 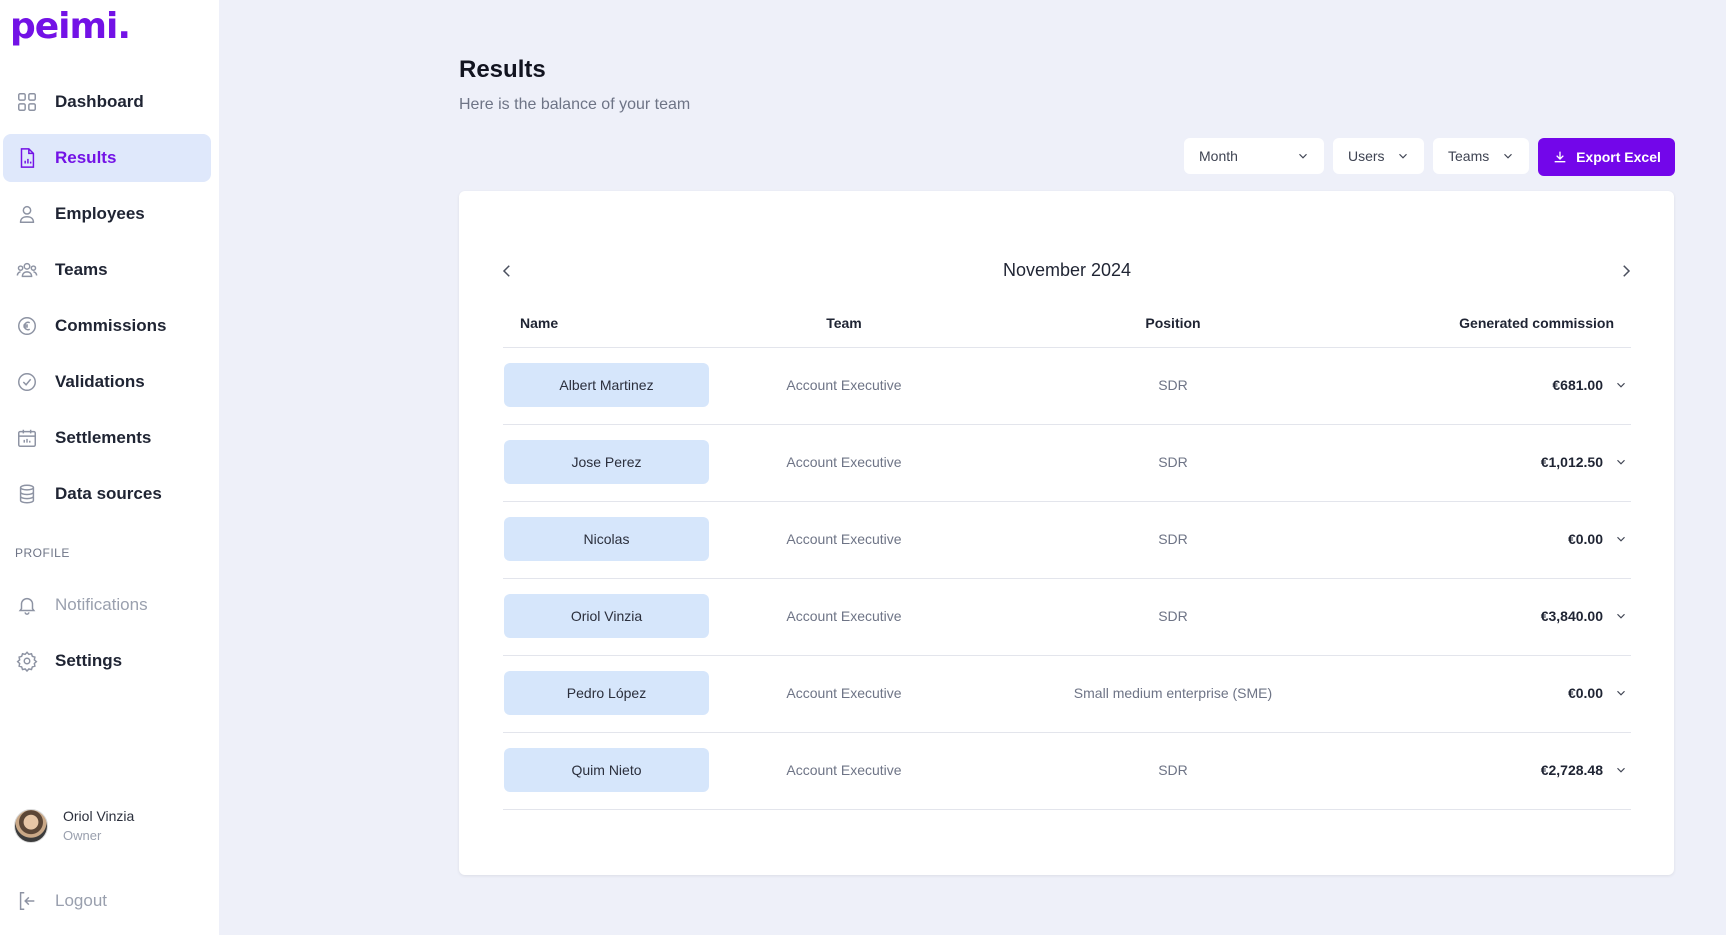 I want to click on sidebar-item-teams: Teams, so click(x=107, y=270).